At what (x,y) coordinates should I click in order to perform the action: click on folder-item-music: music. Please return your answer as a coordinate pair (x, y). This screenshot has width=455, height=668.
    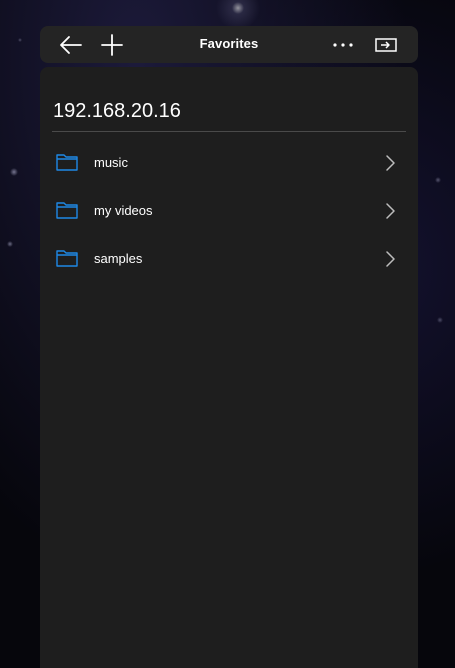
    Looking at the image, I should click on (229, 163).